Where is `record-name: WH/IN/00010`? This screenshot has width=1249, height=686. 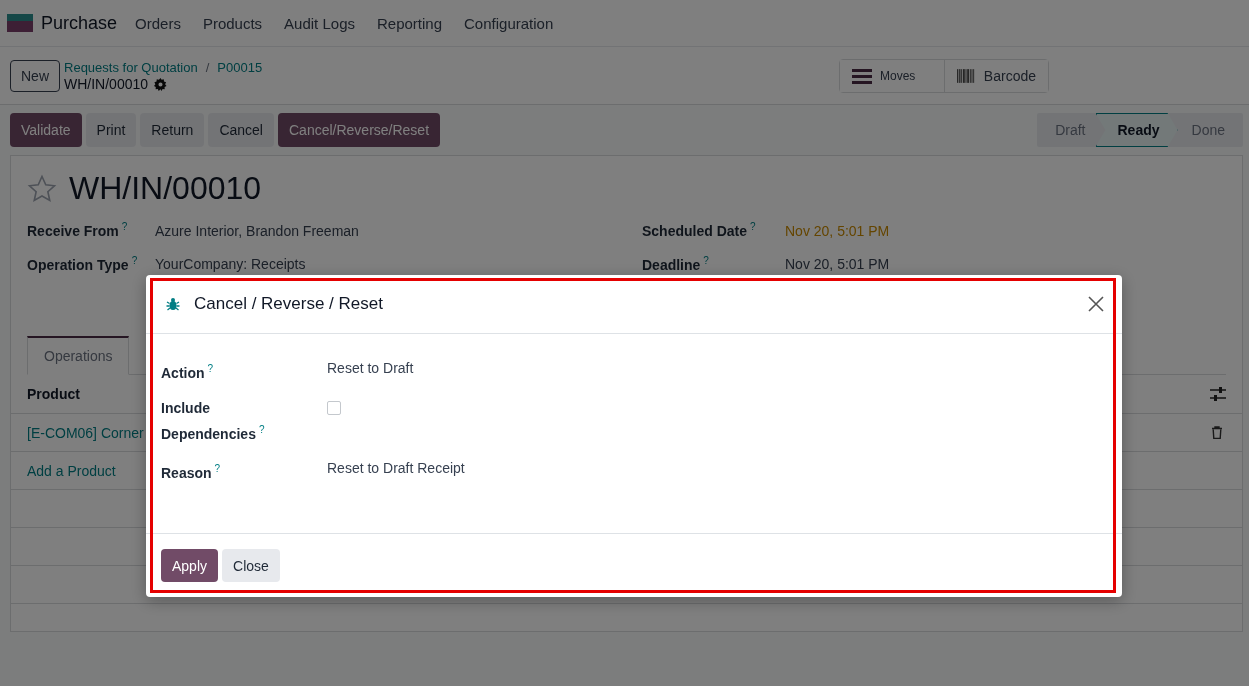
record-name: WH/IN/00010 is located at coordinates (106, 84).